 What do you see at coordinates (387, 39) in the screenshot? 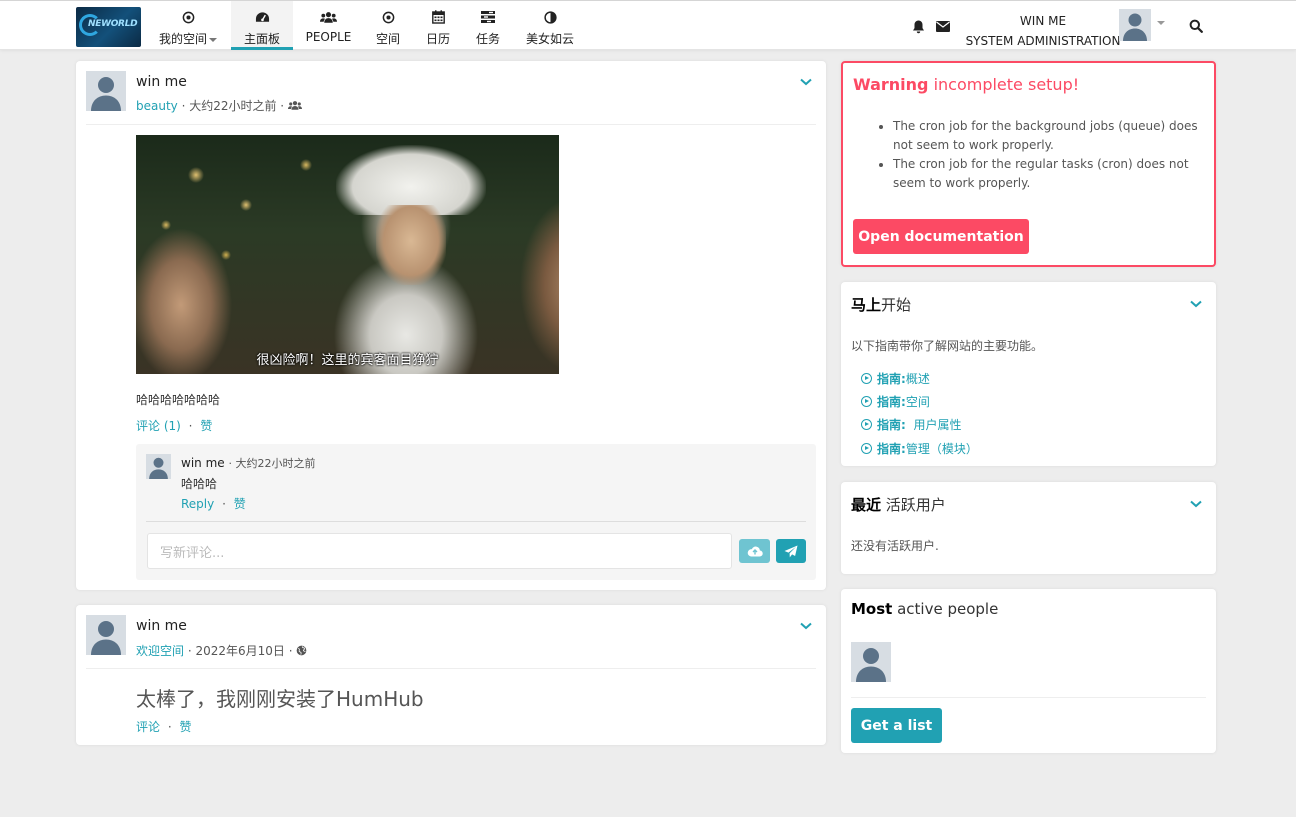
I see `nav-label: 空间` at bounding box center [387, 39].